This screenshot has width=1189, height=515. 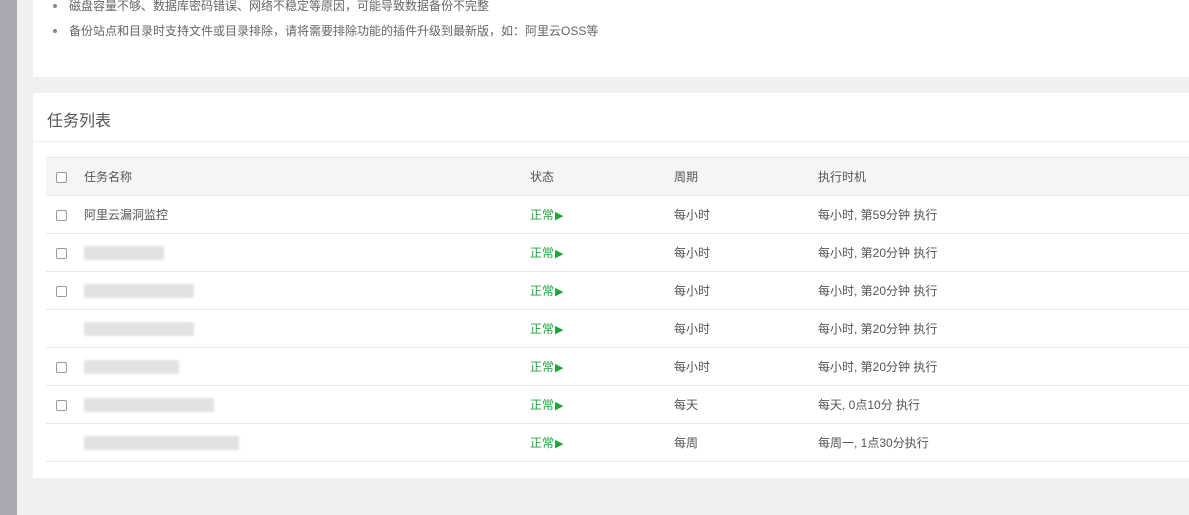 I want to click on table-header-row: 任务名称 状态 周期 执行时机, so click(x=617, y=176).